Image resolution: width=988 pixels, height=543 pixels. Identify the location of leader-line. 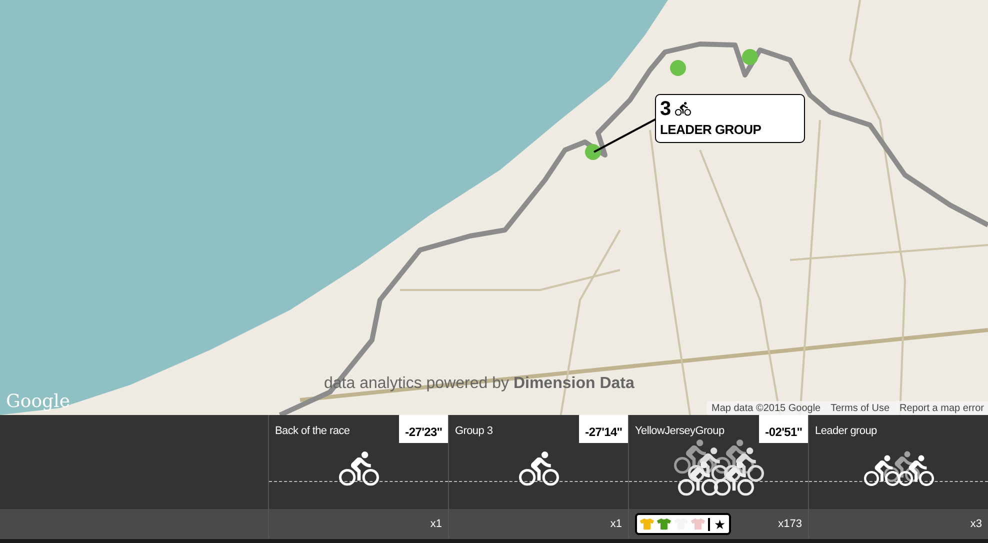
(625, 135).